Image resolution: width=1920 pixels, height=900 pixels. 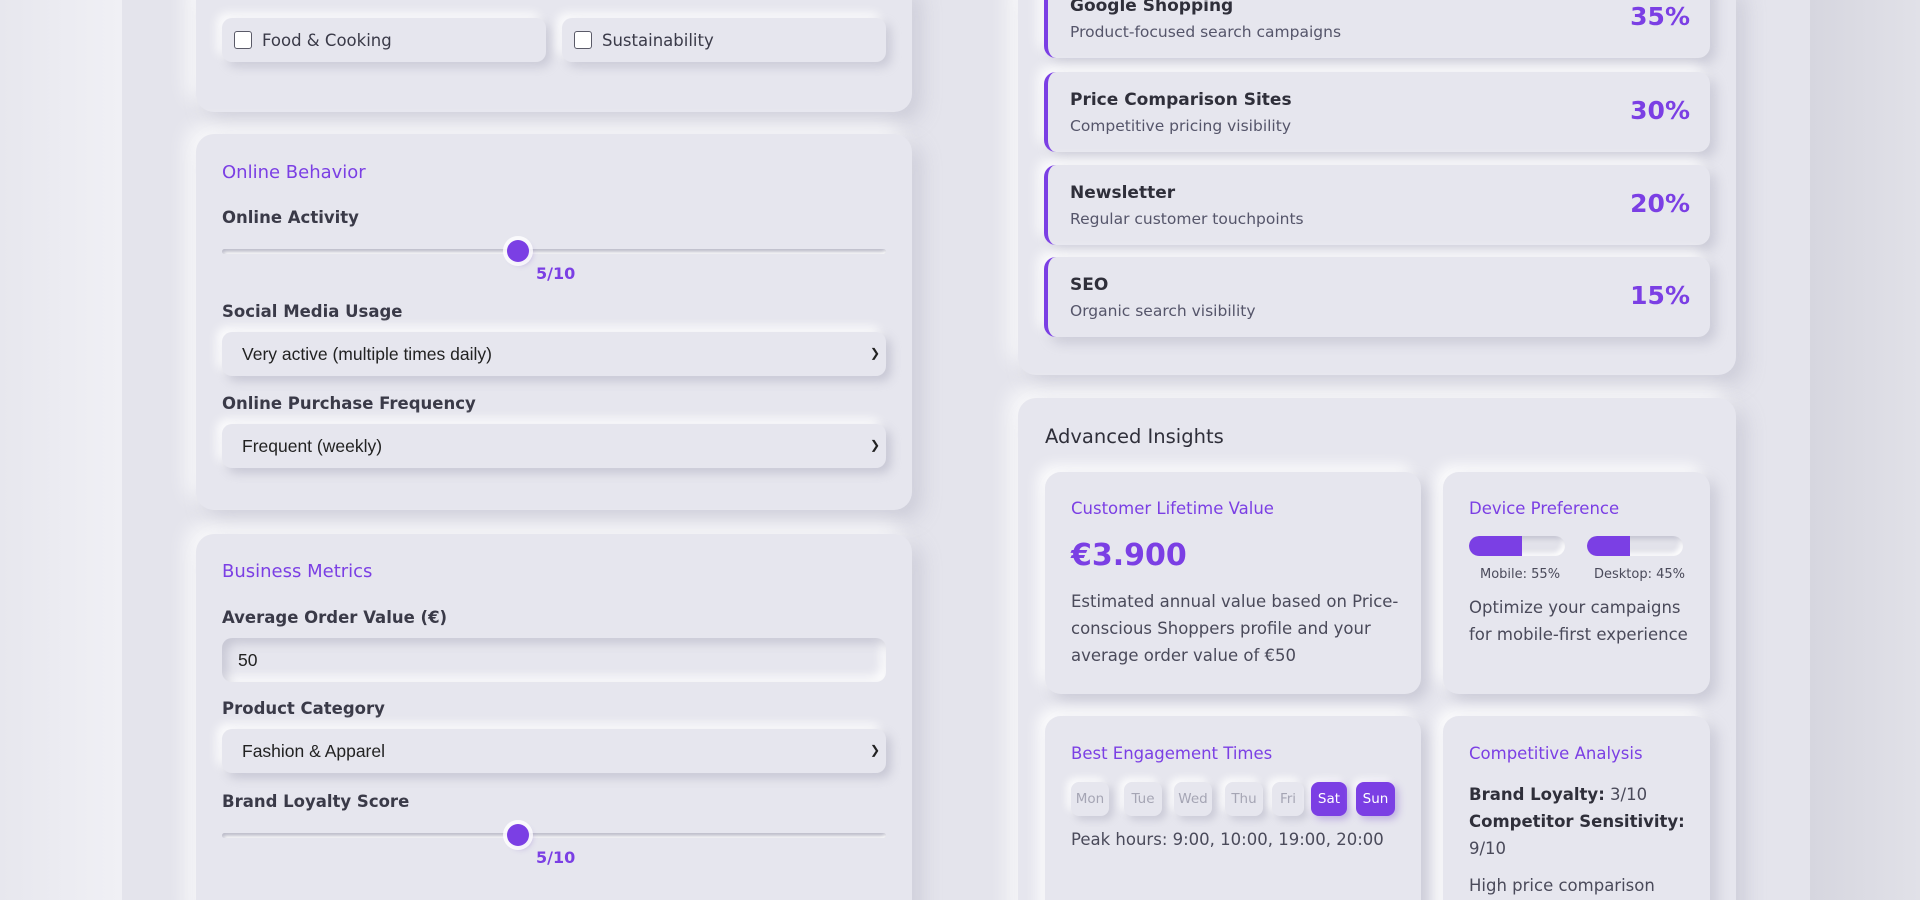 I want to click on desktop-bar, so click(x=1635, y=546).